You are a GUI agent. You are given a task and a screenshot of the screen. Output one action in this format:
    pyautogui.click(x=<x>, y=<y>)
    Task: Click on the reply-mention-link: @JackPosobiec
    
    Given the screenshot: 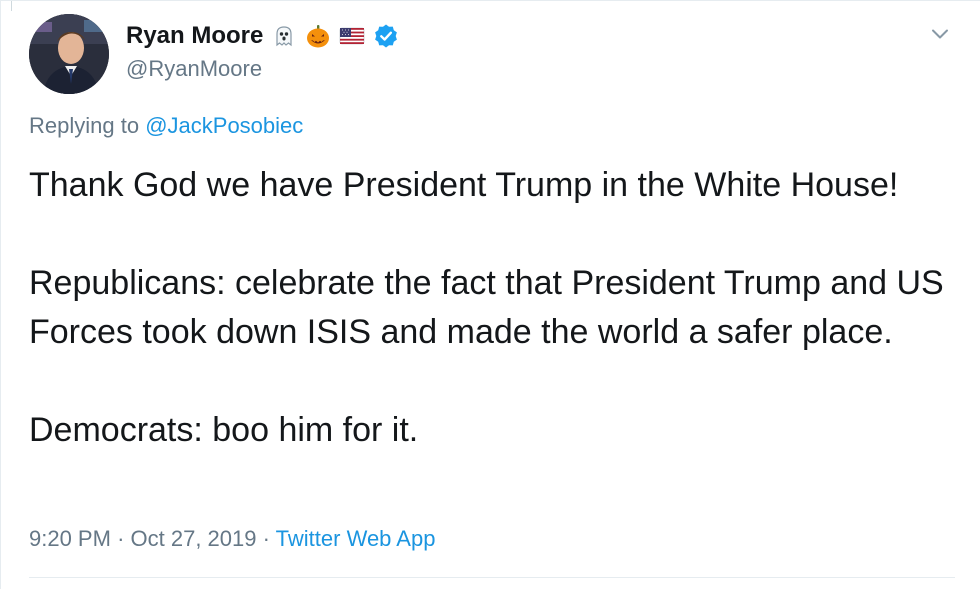 What is the action you would take?
    pyautogui.click(x=224, y=125)
    